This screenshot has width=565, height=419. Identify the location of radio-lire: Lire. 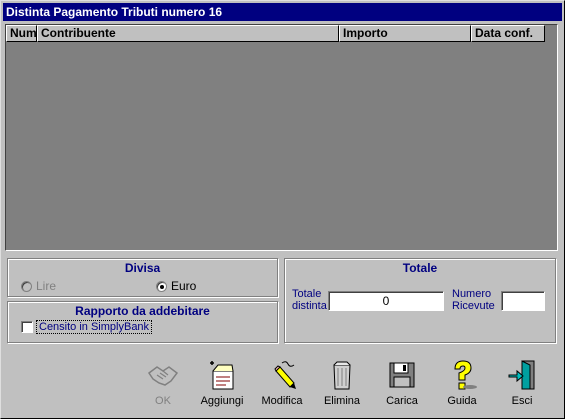
(38, 286).